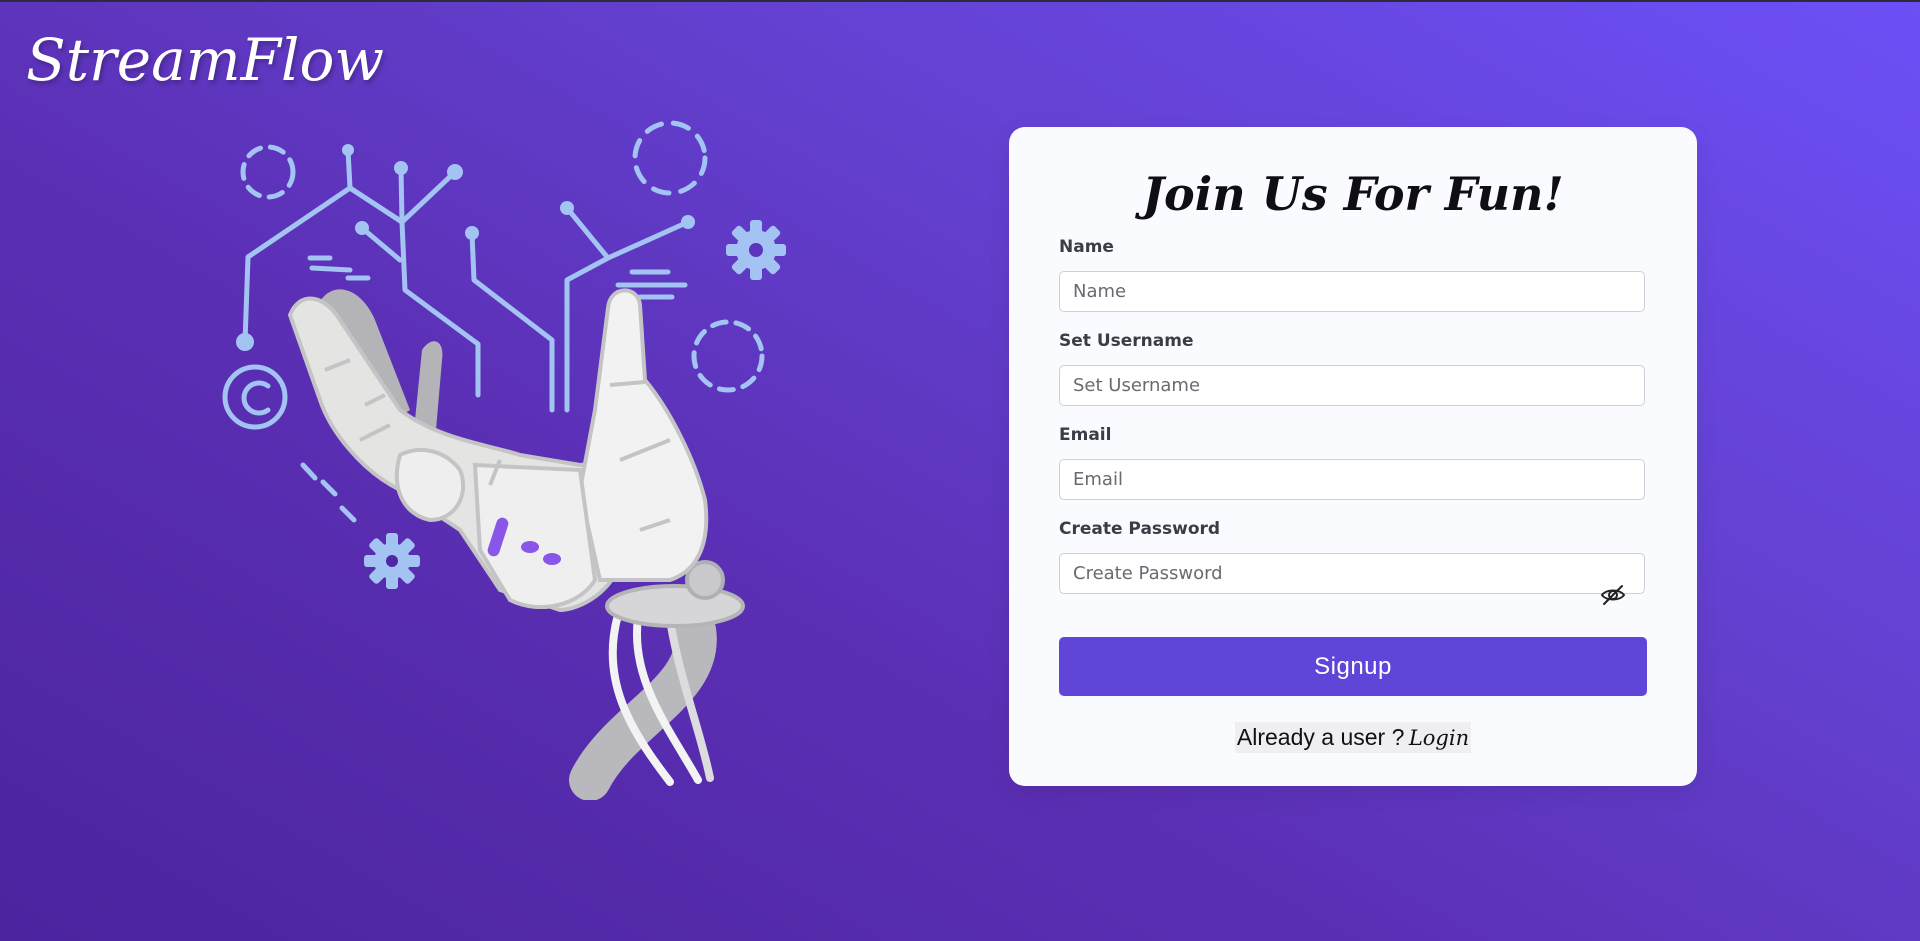 Image resolution: width=1920 pixels, height=941 pixels. Describe the element at coordinates (1352, 385) in the screenshot. I see `username-input` at that location.